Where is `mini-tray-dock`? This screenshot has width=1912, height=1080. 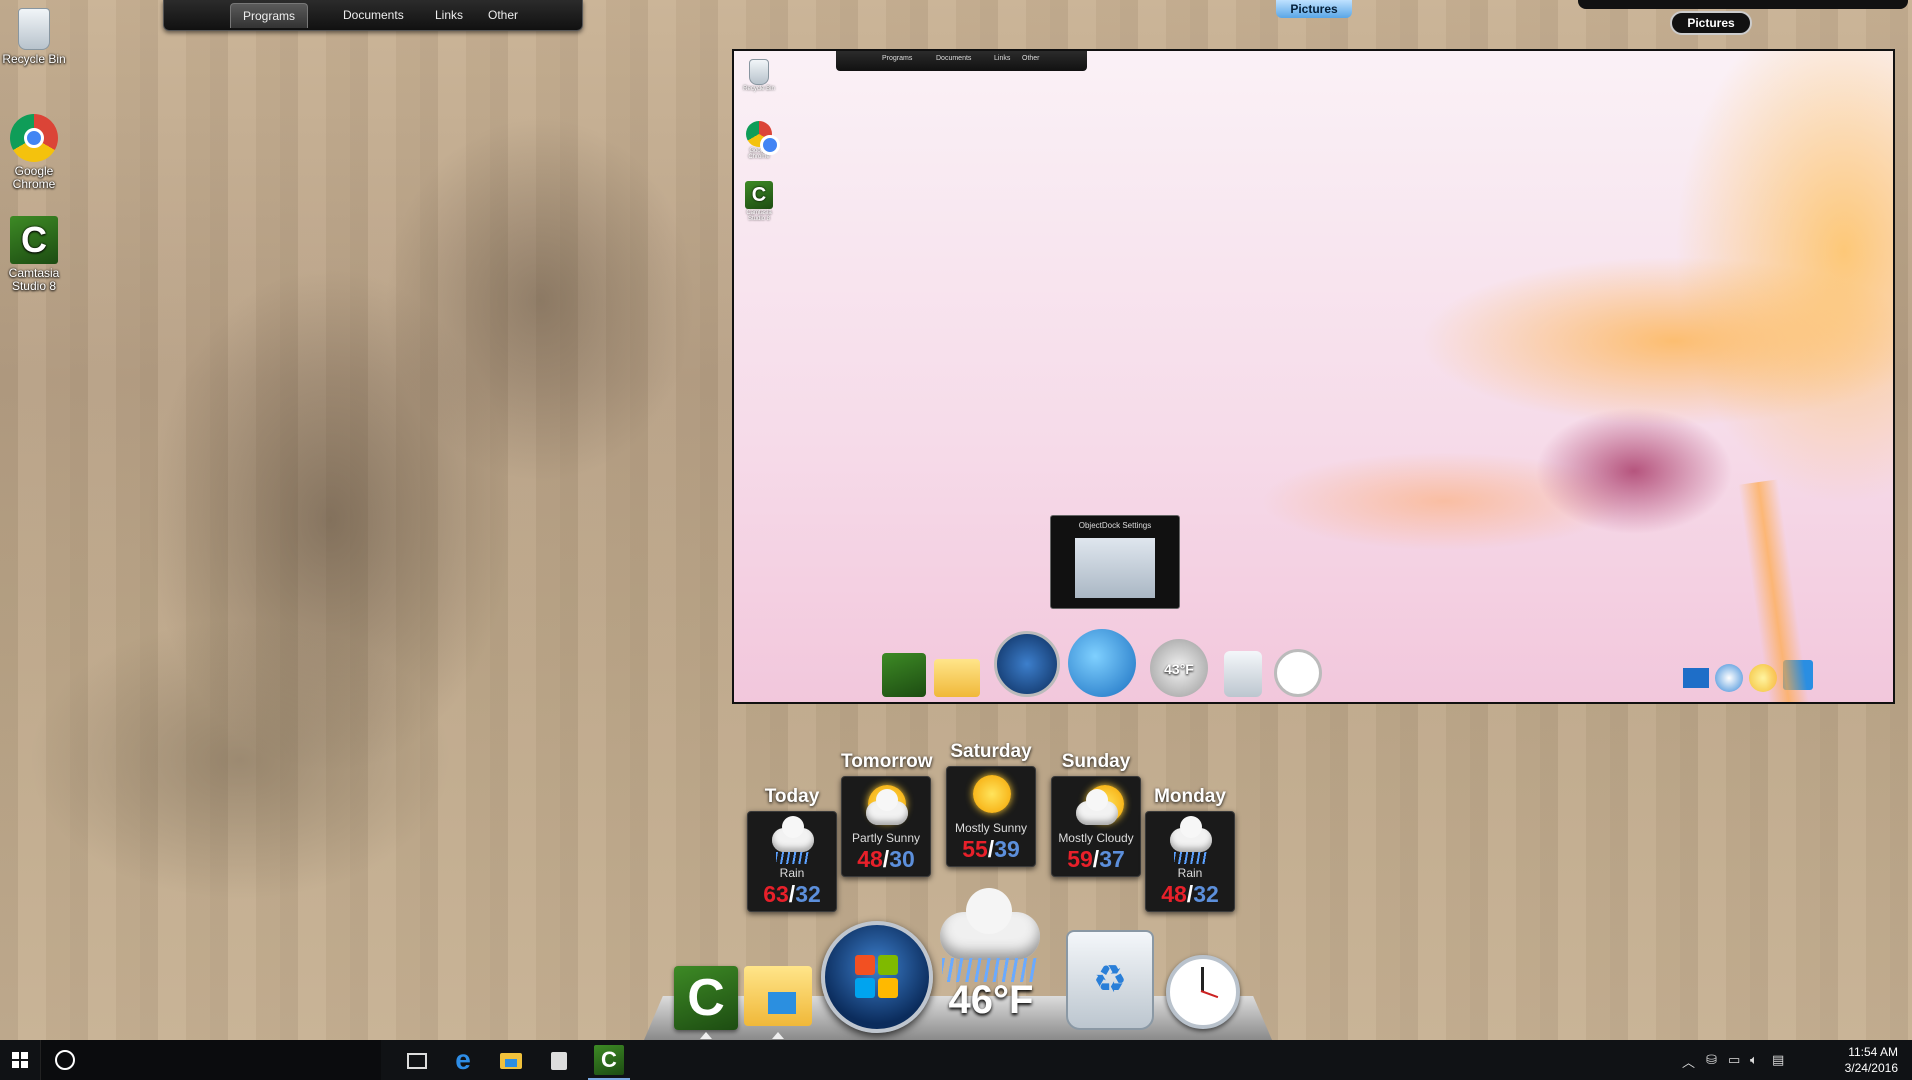 mini-tray-dock is located at coordinates (1743, 676).